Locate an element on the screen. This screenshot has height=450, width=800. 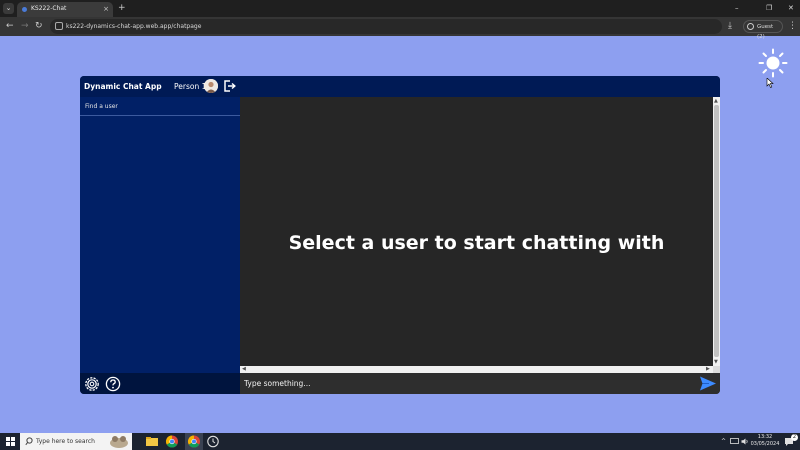
scroll-right-icon: ▶ is located at coordinates (708, 369).